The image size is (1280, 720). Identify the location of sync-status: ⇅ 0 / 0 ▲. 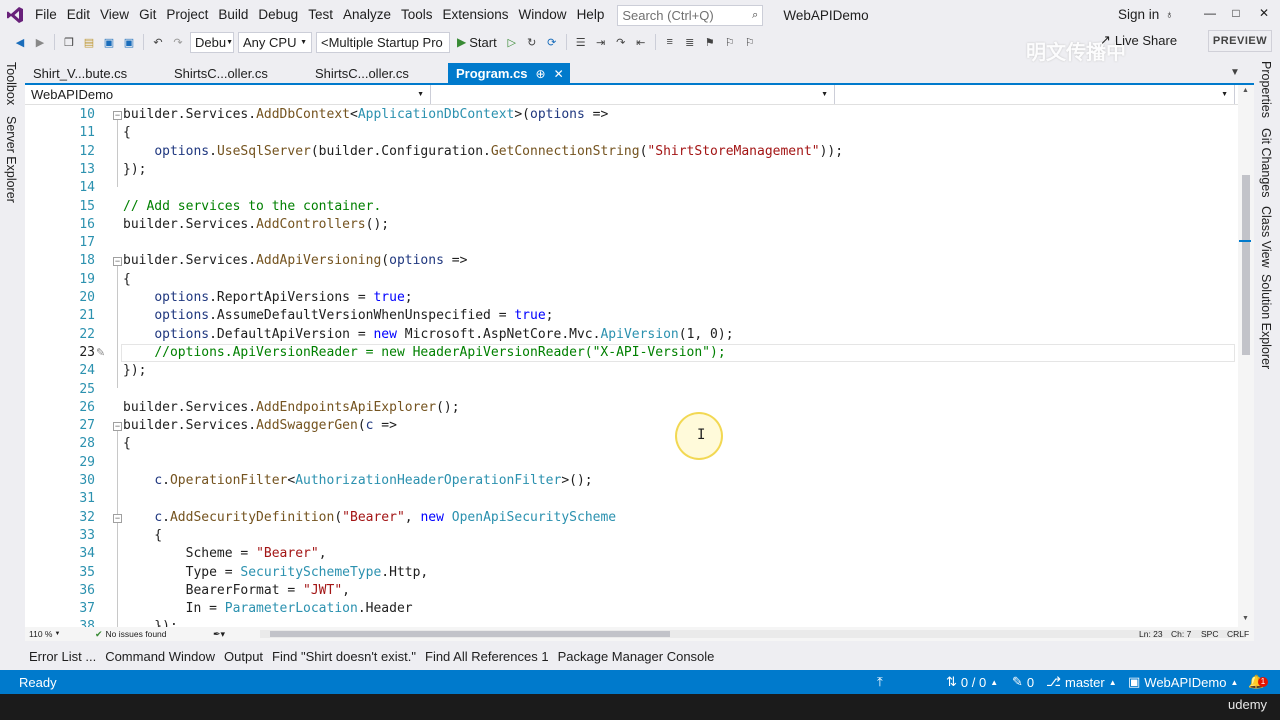
(972, 682).